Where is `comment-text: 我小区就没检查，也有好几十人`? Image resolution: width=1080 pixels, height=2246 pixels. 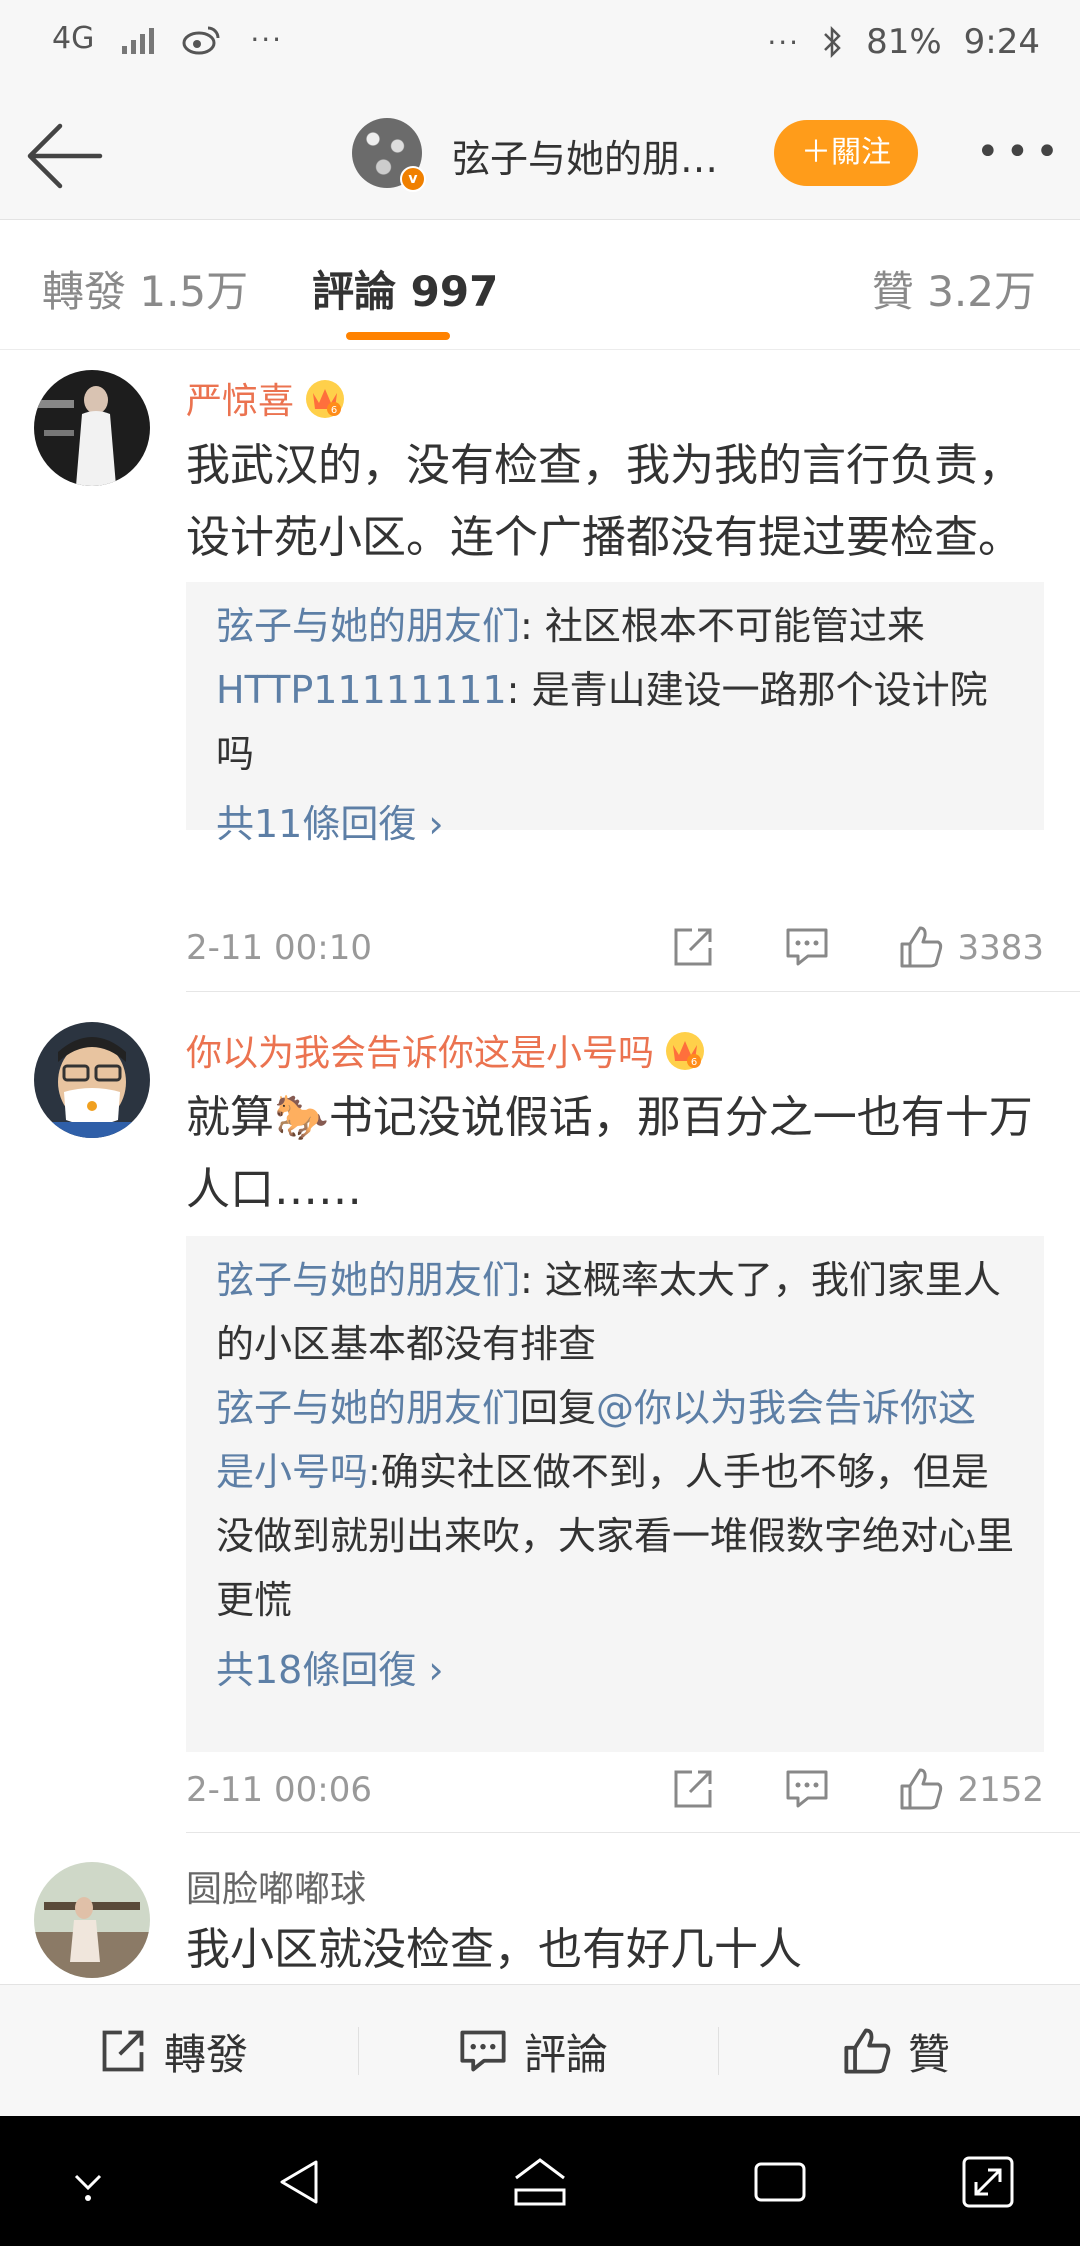
comment-text: 我小区就没检查，也有好几十人 is located at coordinates (494, 1949).